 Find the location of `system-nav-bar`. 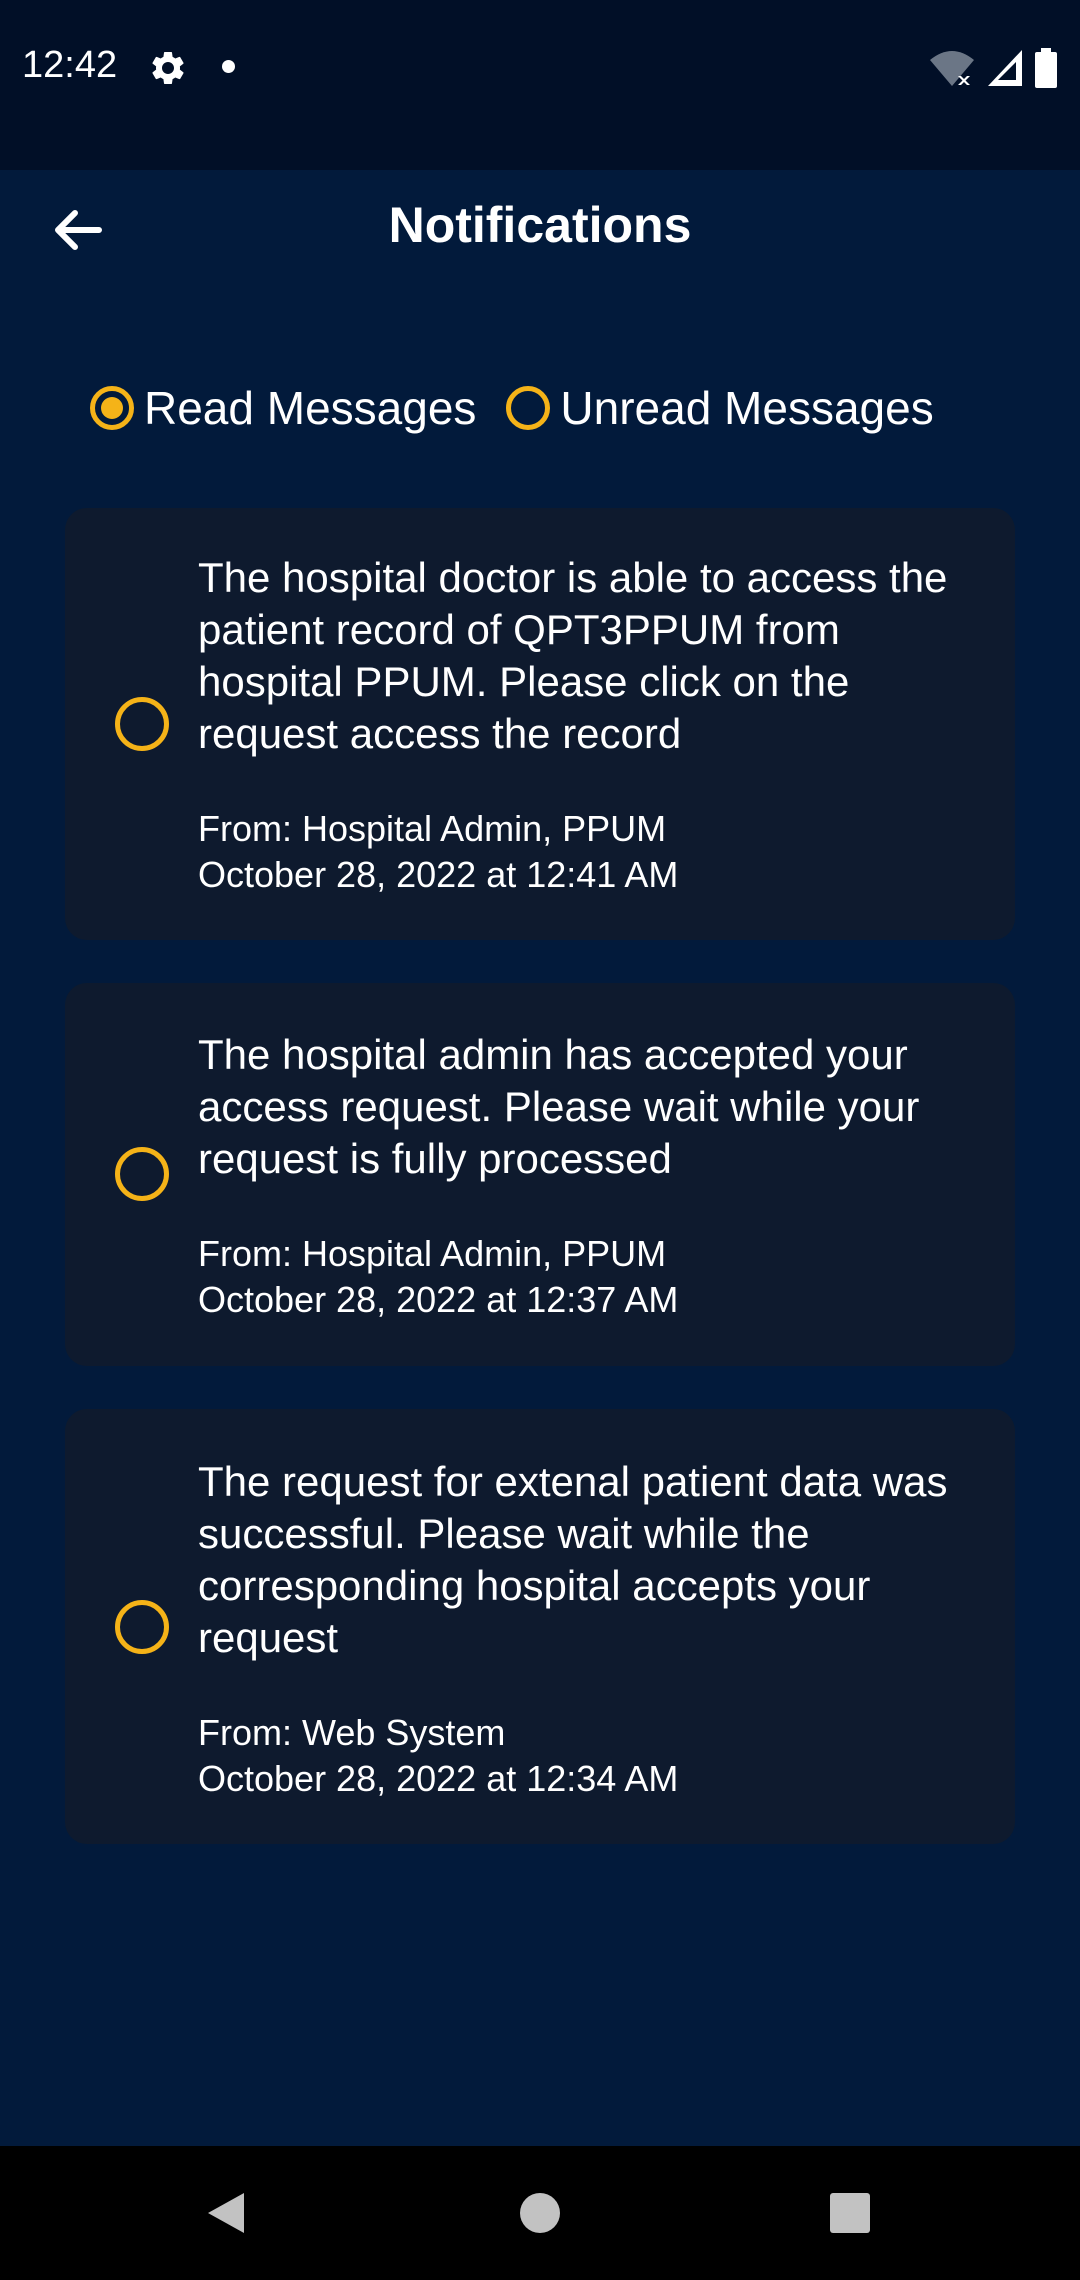

system-nav-bar is located at coordinates (540, 2213).